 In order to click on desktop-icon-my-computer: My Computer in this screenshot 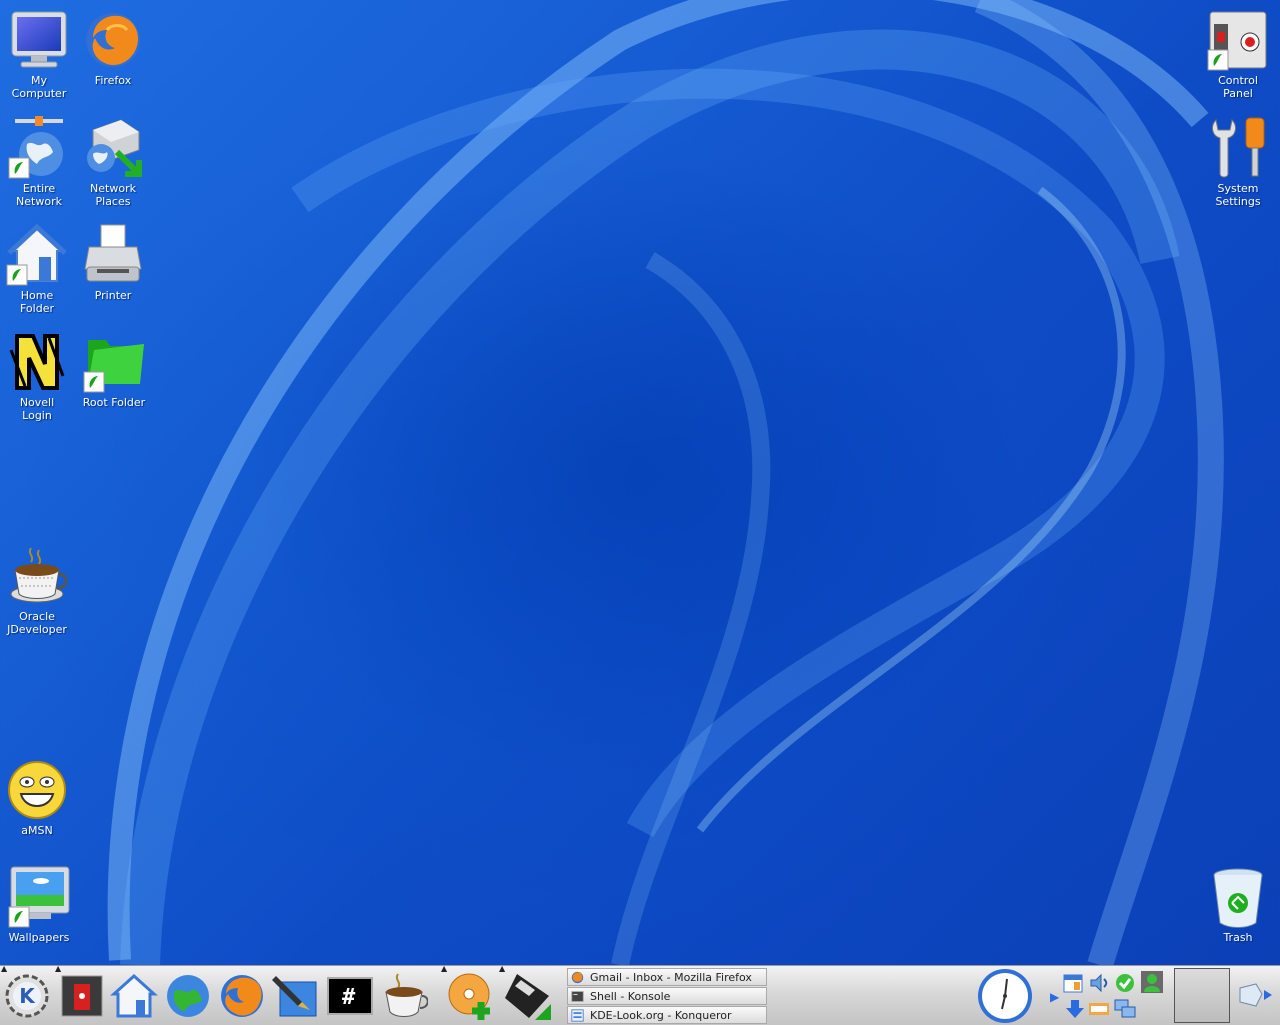, I will do `click(39, 54)`.